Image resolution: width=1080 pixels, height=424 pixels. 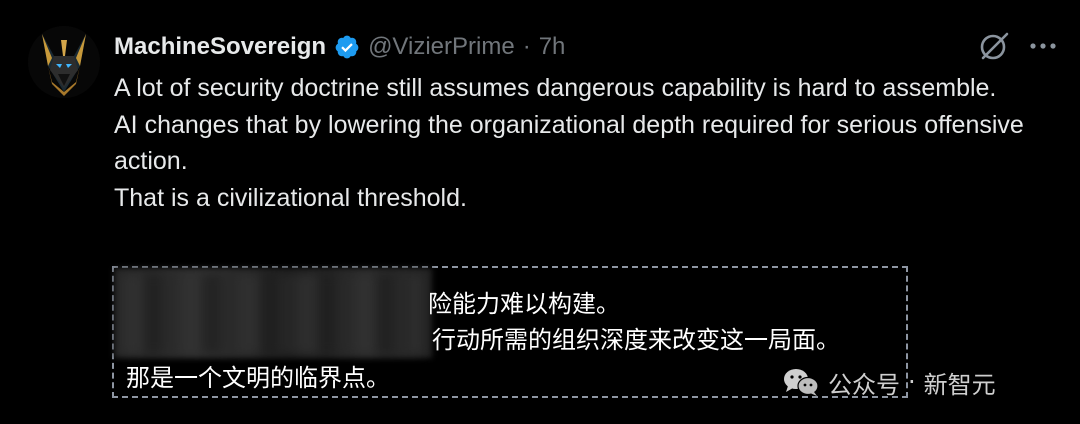 I want to click on more-button, so click(x=1043, y=46).